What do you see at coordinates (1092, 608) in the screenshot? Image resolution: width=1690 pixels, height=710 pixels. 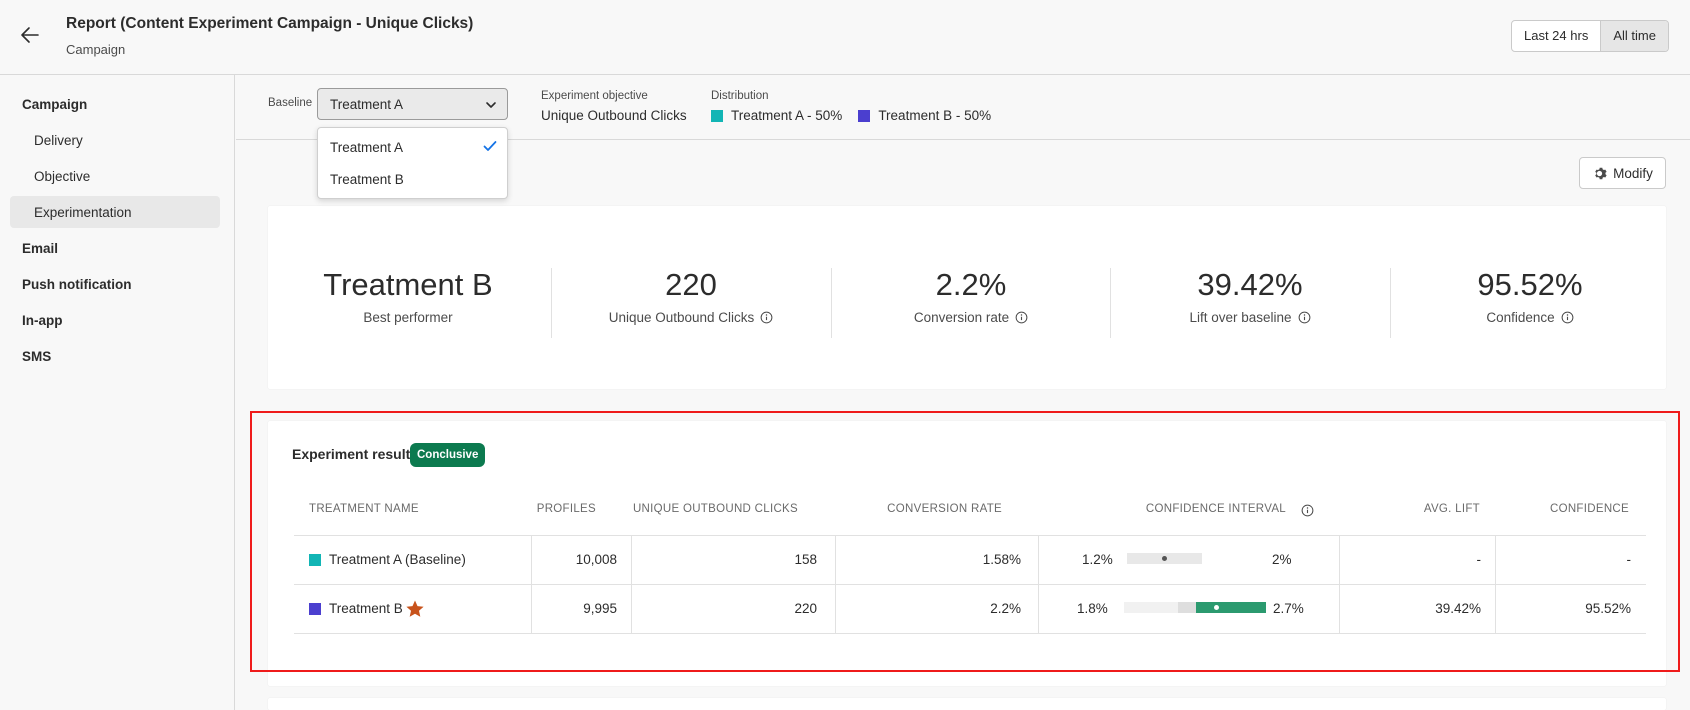 I see `ci-low-value: 1.8%` at bounding box center [1092, 608].